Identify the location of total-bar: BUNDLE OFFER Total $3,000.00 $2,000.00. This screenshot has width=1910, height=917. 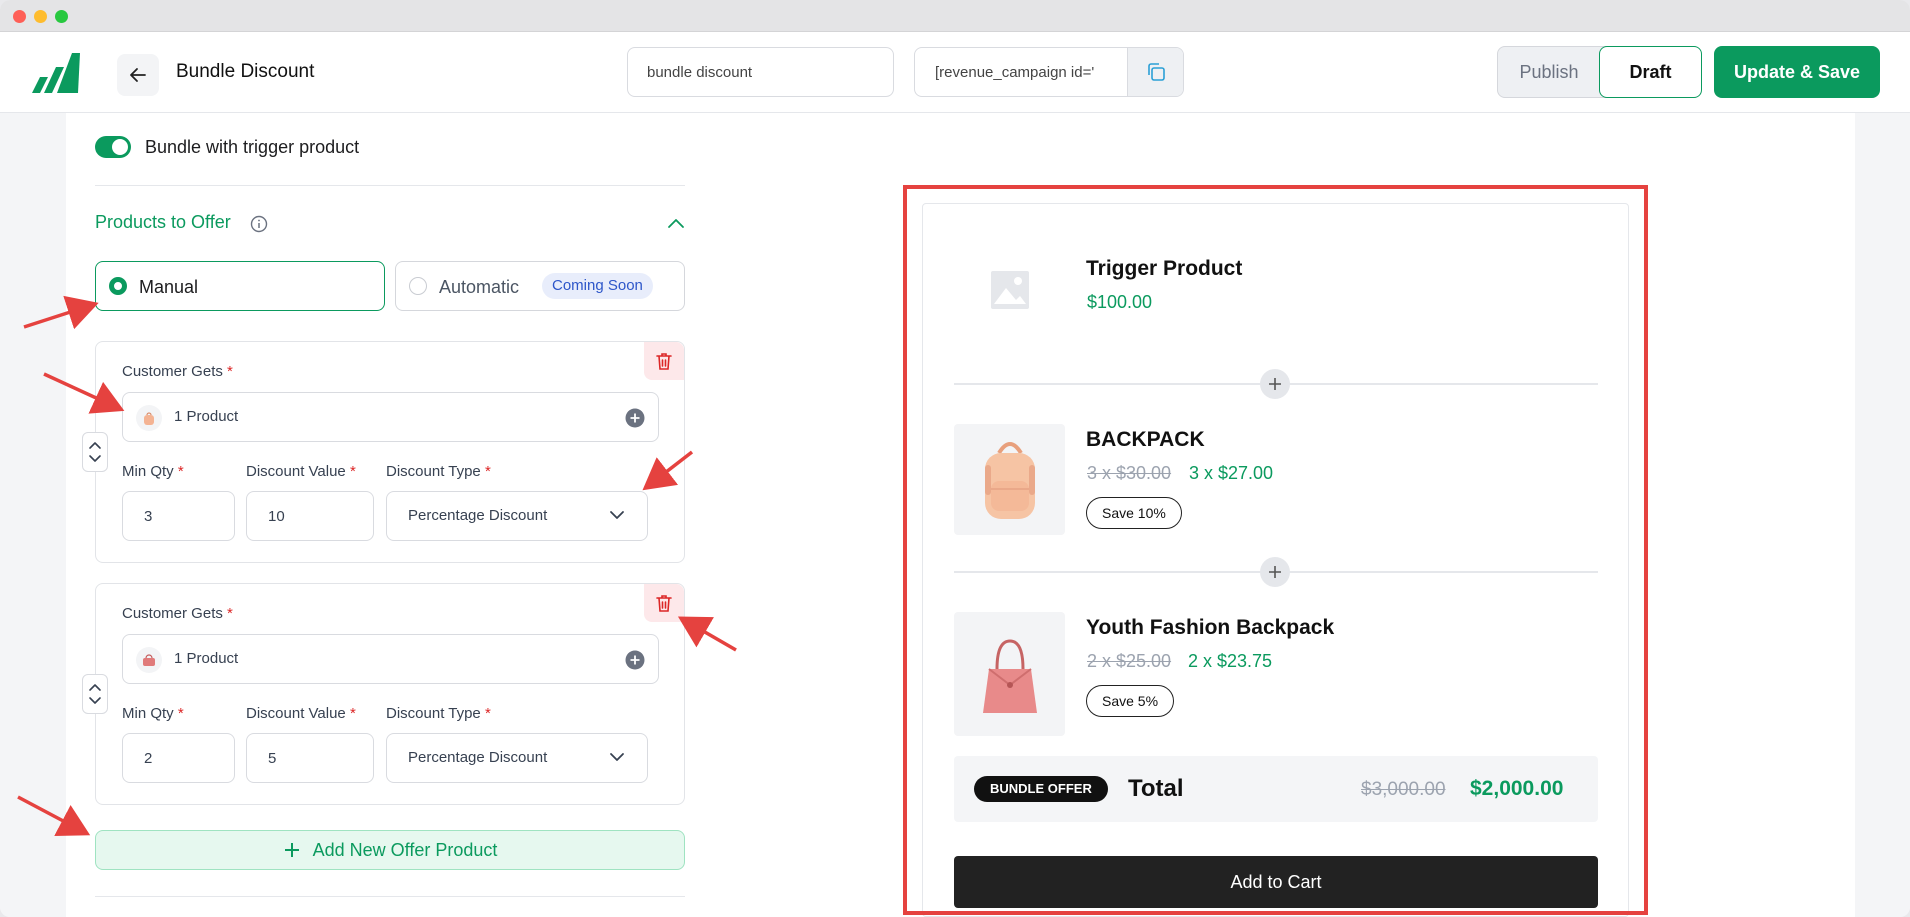
(1276, 789).